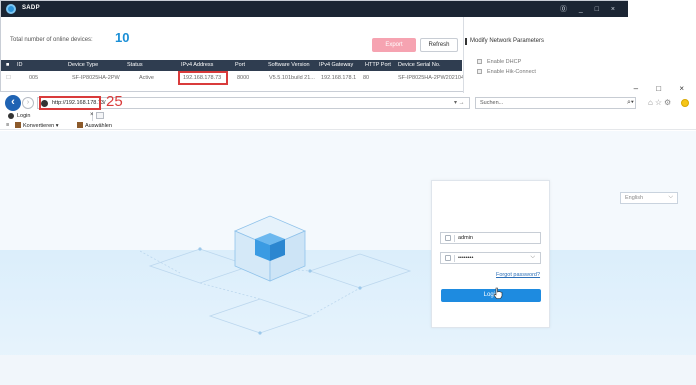  I want to click on modify-panel-title: Modify Network Parameters, so click(504, 41).